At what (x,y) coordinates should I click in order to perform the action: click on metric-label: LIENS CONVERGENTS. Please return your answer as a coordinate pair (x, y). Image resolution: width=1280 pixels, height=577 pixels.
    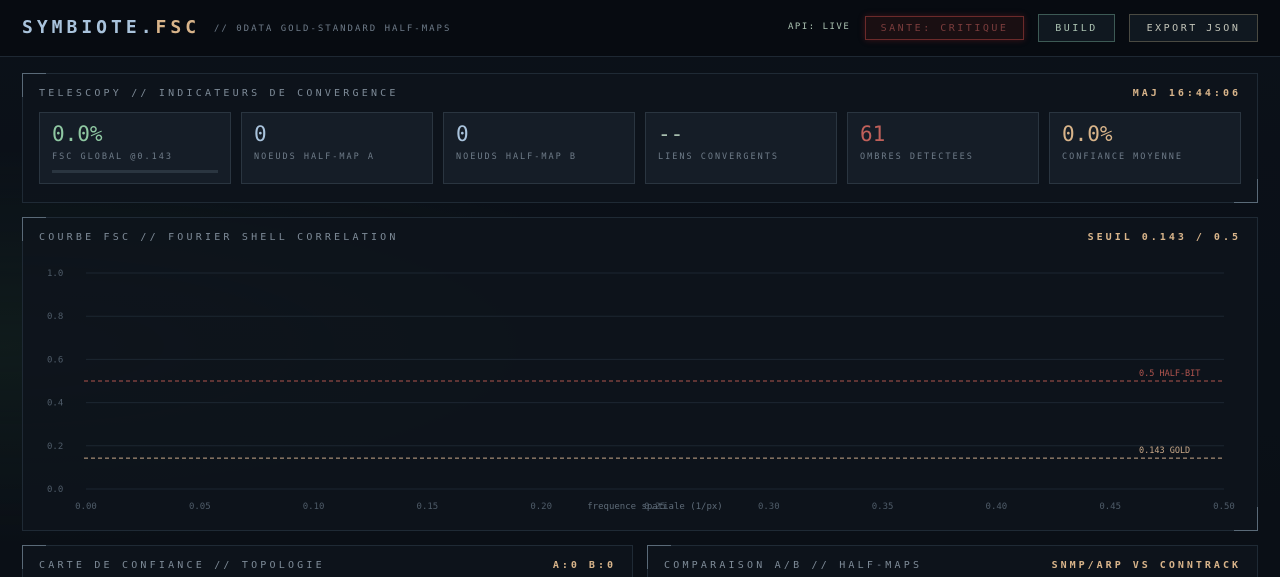
    Looking at the image, I should click on (718, 157).